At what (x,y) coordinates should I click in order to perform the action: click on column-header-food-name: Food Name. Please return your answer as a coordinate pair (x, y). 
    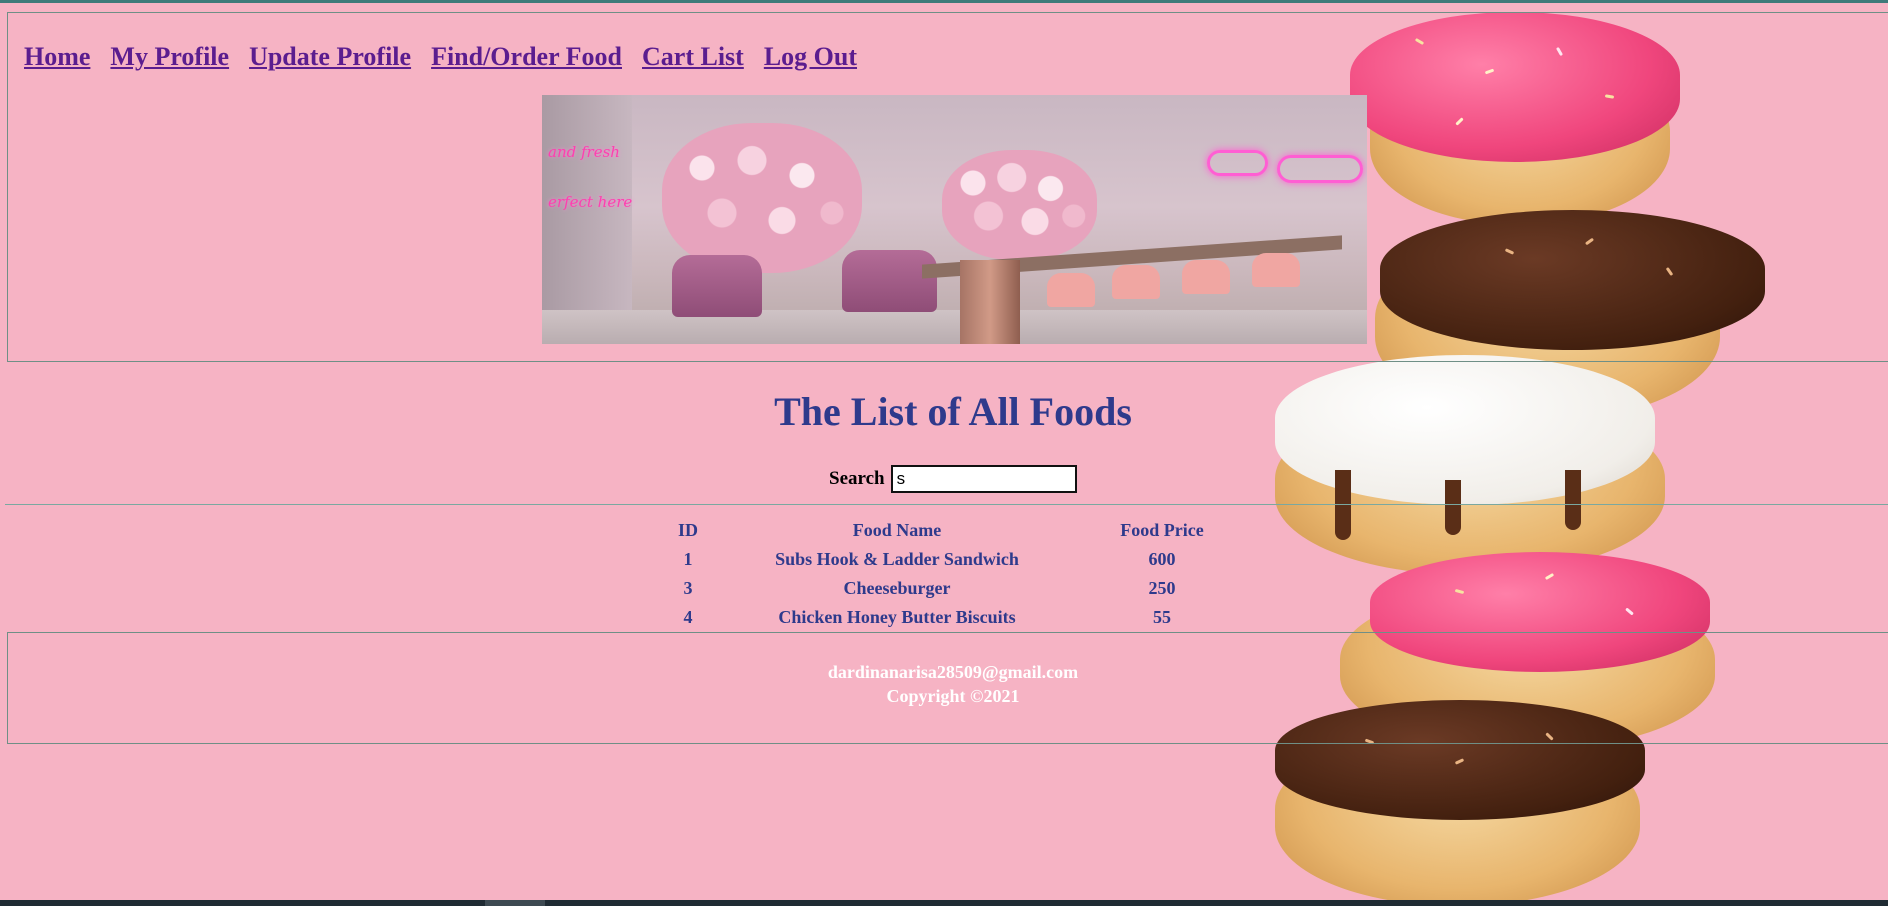
    Looking at the image, I should click on (897, 530).